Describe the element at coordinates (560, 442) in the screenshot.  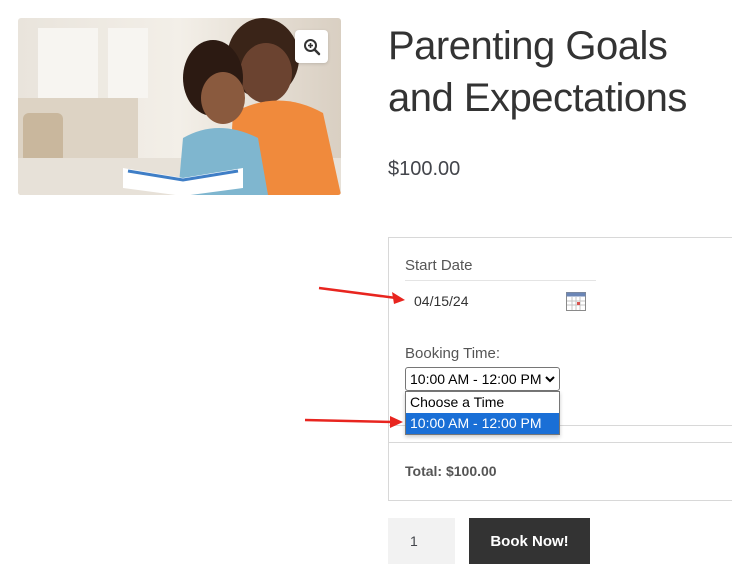
I see `divider` at that location.